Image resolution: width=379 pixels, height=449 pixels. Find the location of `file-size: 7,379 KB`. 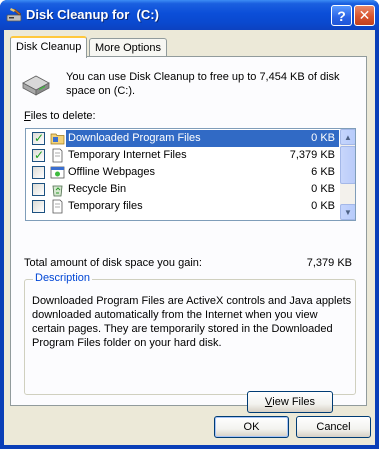

file-size: 7,379 KB is located at coordinates (312, 155).